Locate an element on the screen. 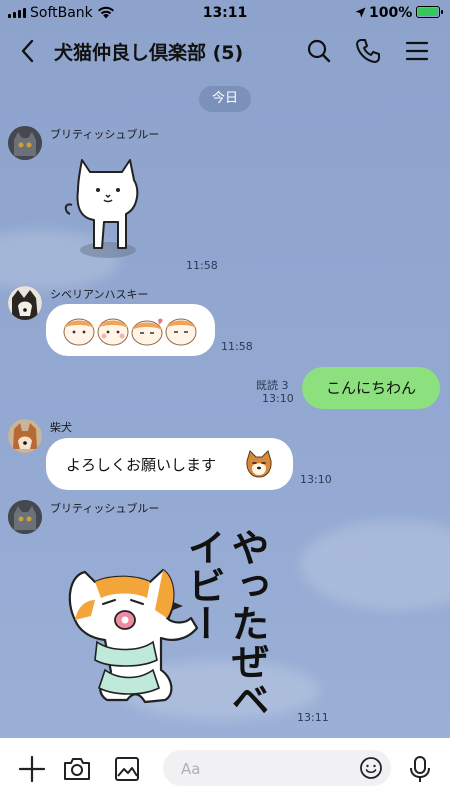  camera-icon is located at coordinates (77, 769).